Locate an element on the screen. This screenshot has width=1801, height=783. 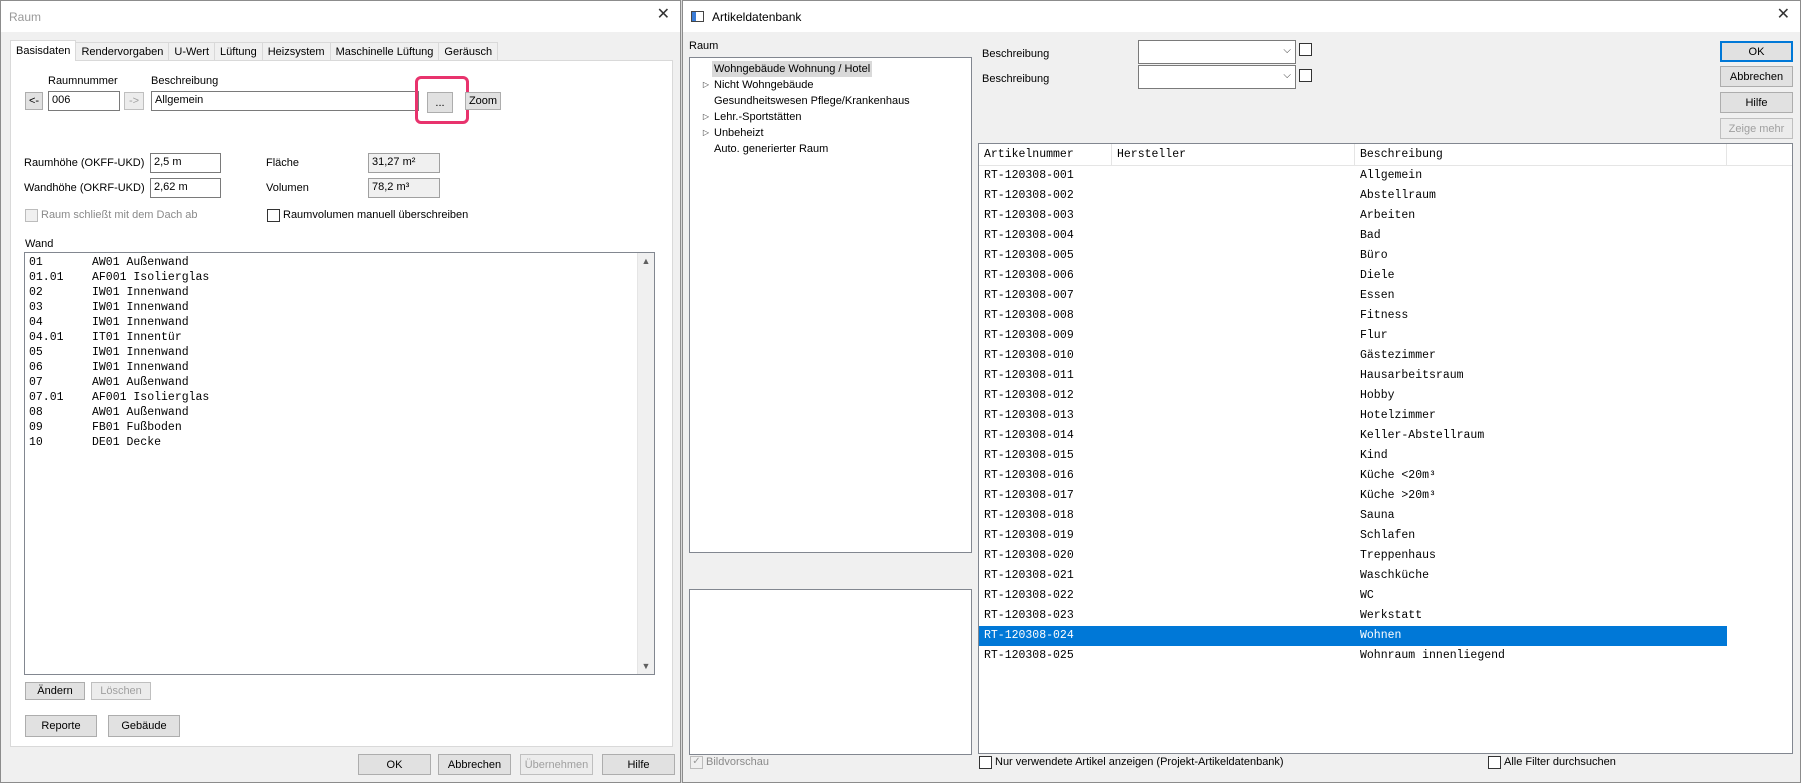
prev-room-button: <- is located at coordinates (34, 101).